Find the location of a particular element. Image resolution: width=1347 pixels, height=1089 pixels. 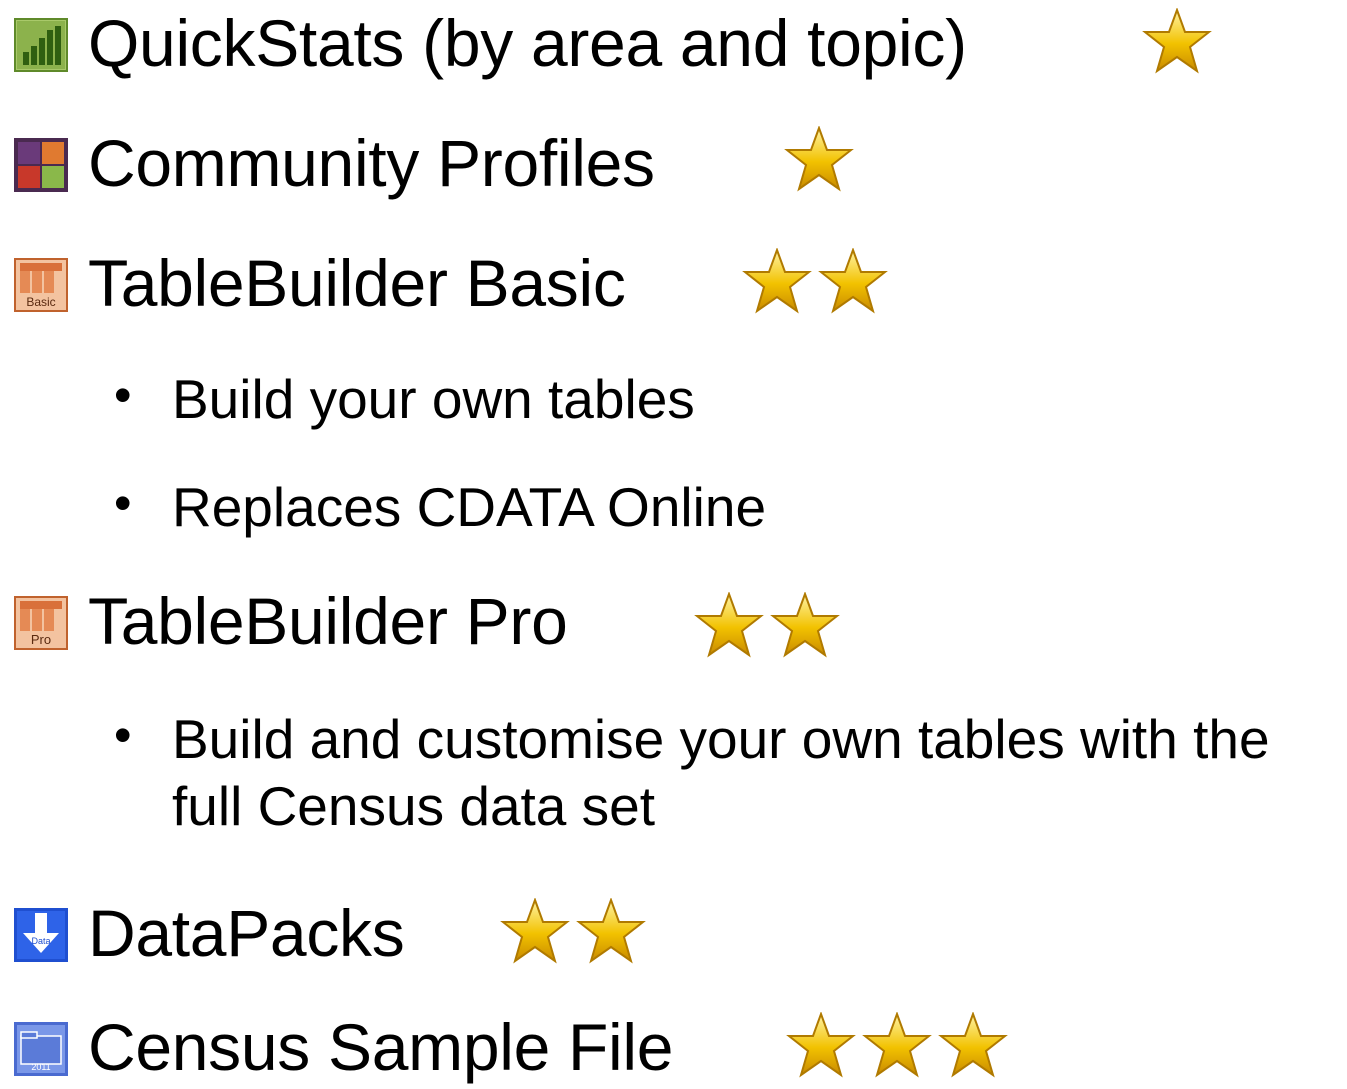

item-label: DataPacks is located at coordinates (246, 933).